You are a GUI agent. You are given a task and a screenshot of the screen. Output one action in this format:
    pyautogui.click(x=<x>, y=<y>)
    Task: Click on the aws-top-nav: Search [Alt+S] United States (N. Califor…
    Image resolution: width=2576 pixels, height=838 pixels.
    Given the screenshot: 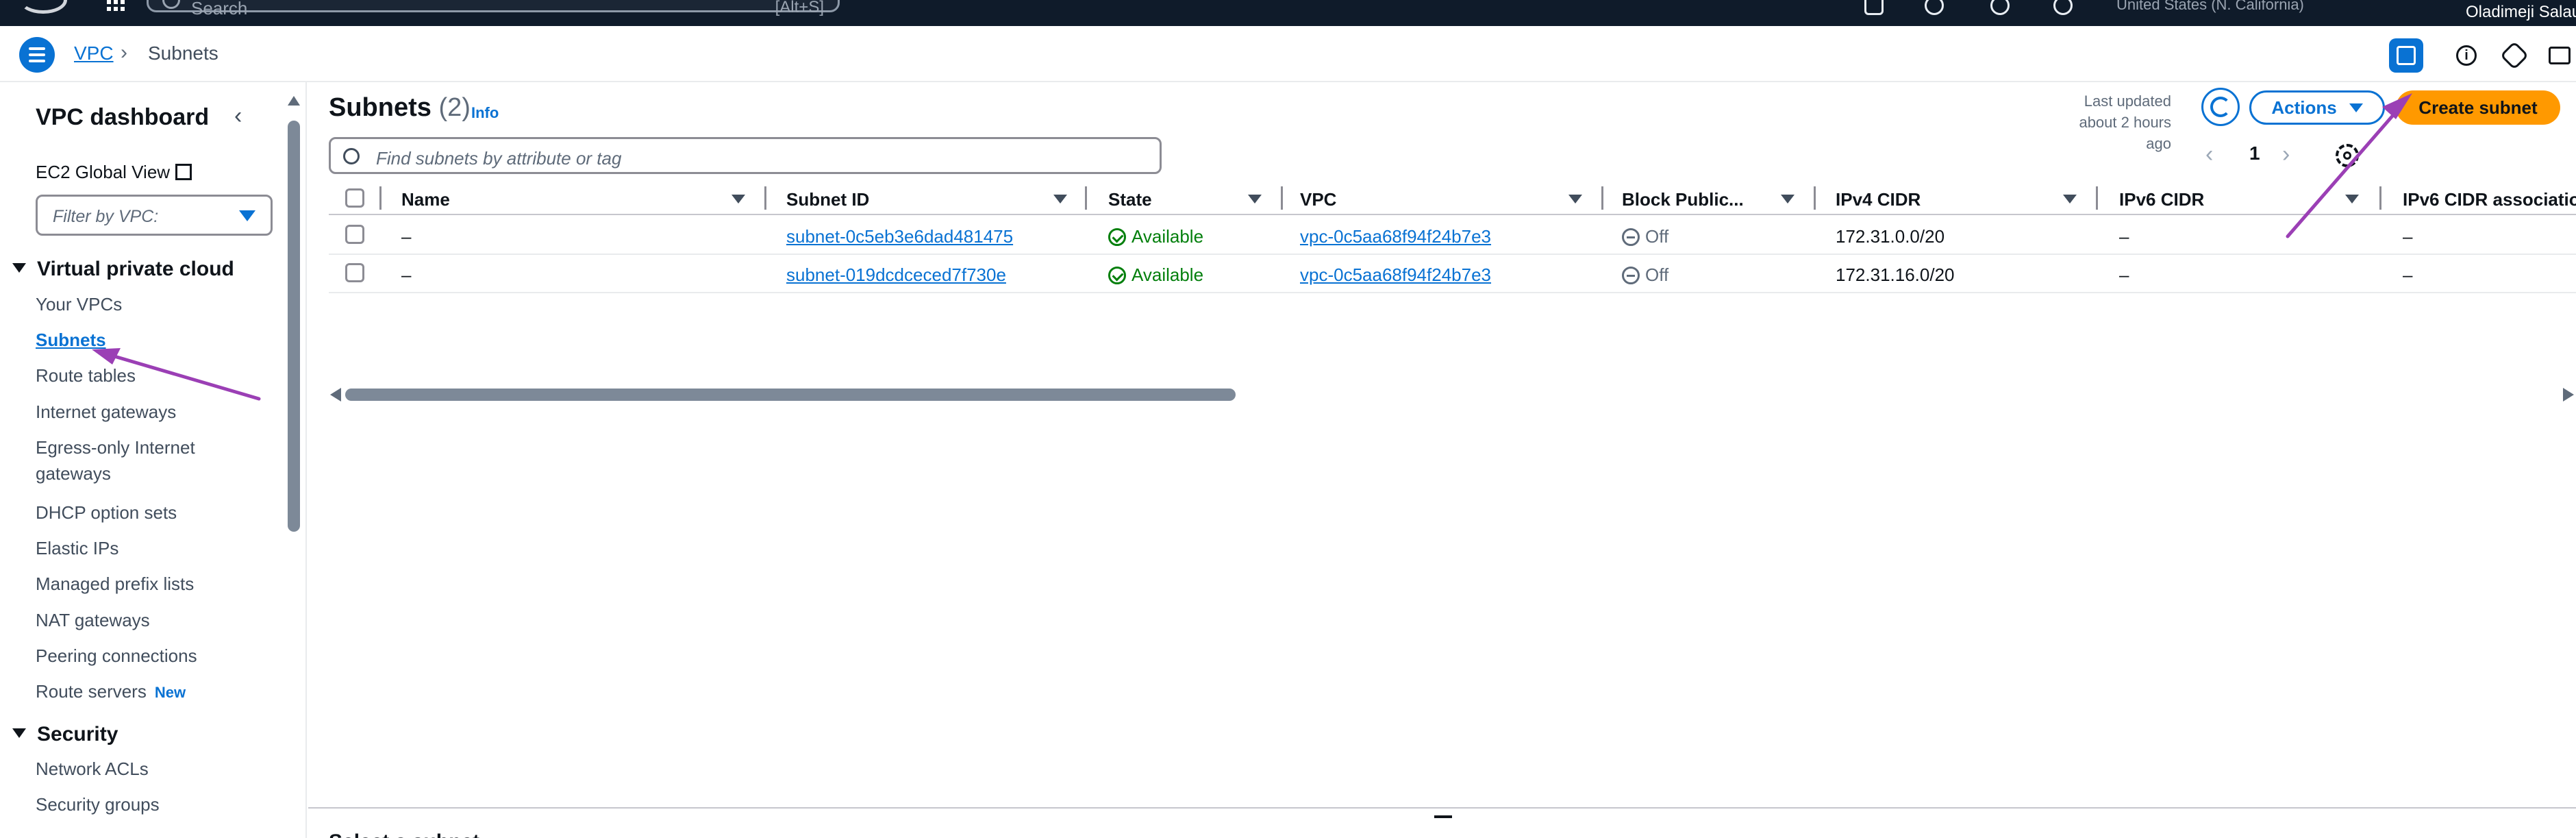 What is the action you would take?
    pyautogui.click(x=1288, y=13)
    